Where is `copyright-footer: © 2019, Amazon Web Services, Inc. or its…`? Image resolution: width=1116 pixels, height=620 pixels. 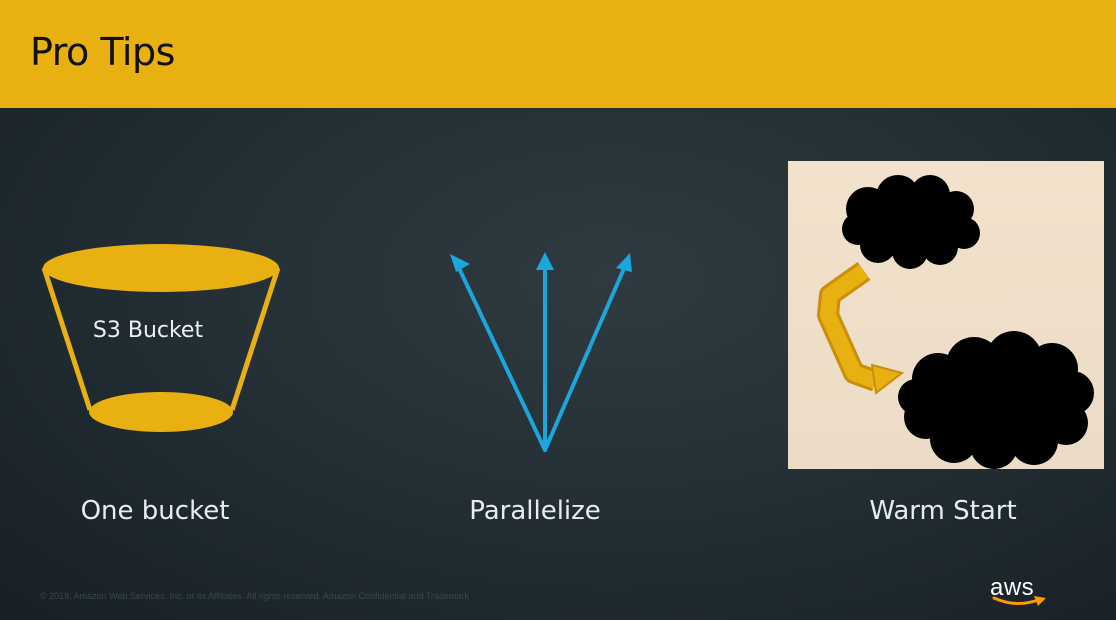
copyright-footer: © 2019, Amazon Web Services, Inc. or its… is located at coordinates (255, 596).